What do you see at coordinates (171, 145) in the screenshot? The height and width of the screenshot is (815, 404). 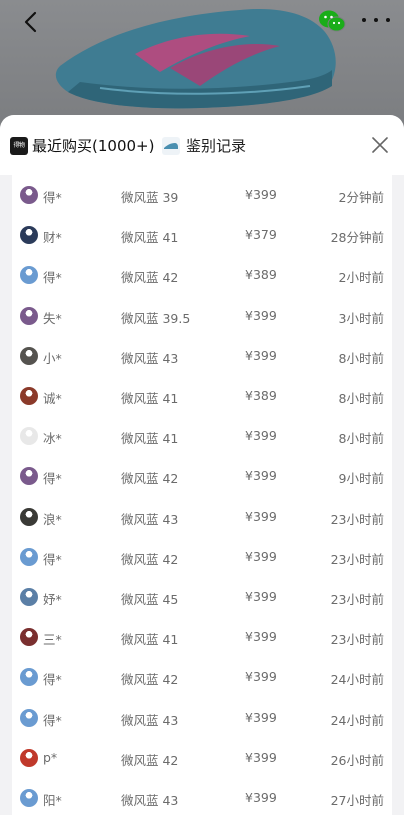 I see `shoe-thumbnail-icon` at bounding box center [171, 145].